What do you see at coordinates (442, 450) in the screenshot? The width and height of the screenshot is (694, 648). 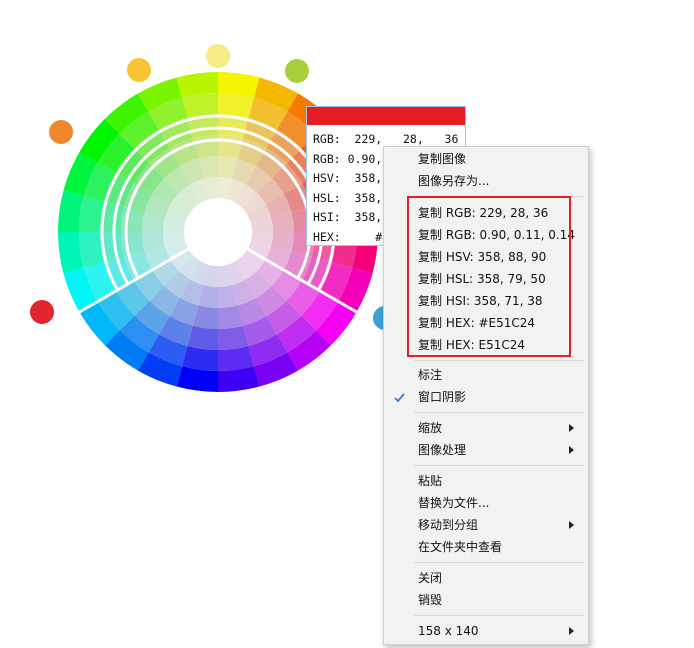 I see `menu-item-image-processing: 图像处理` at bounding box center [442, 450].